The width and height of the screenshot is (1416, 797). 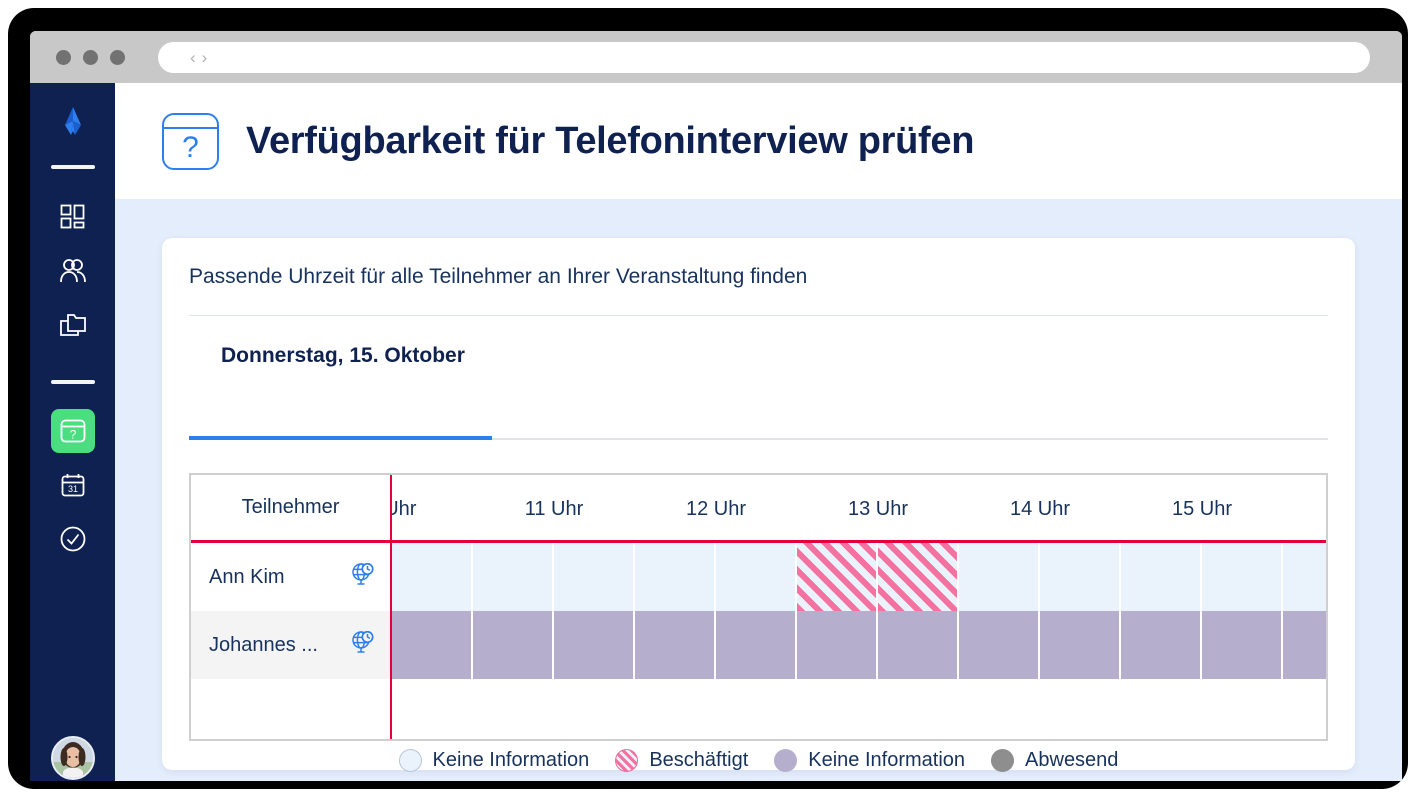 What do you see at coordinates (1003, 760) in the screenshot?
I see `legend-swatch-away-icon` at bounding box center [1003, 760].